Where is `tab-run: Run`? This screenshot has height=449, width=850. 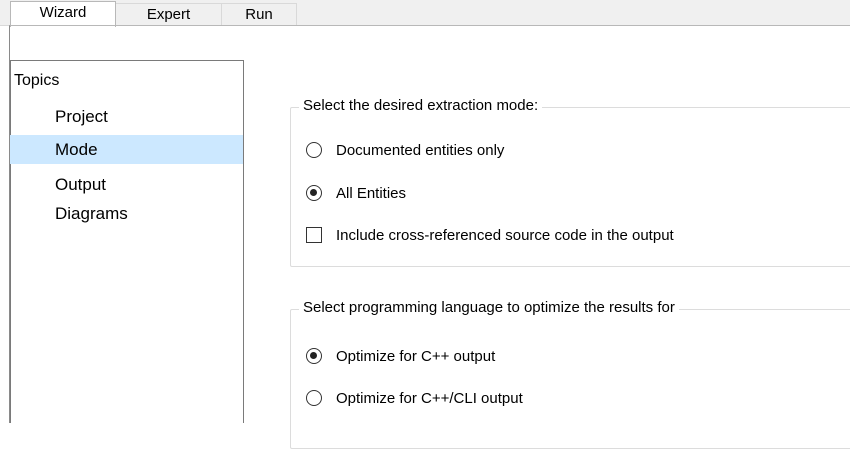 tab-run: Run is located at coordinates (259, 14).